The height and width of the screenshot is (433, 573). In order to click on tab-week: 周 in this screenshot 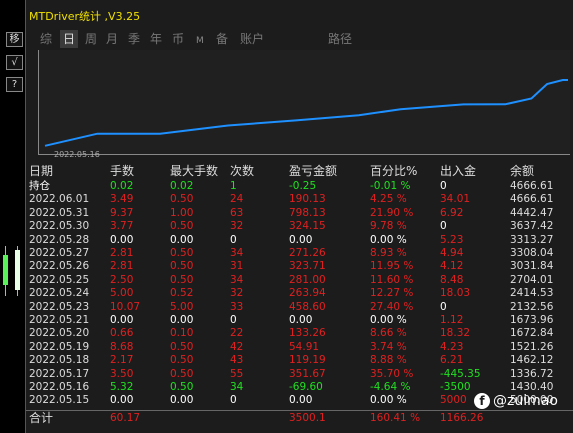, I will do `click(91, 39)`.